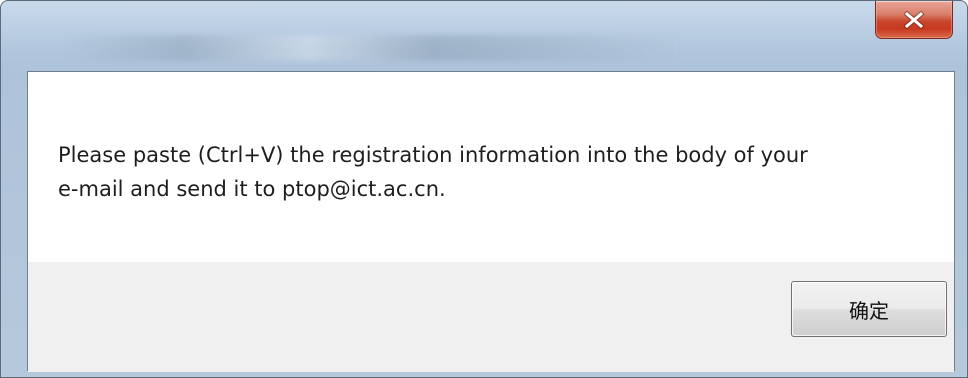 The image size is (968, 378). What do you see at coordinates (869, 309) in the screenshot?
I see `ok-button: 确定` at bounding box center [869, 309].